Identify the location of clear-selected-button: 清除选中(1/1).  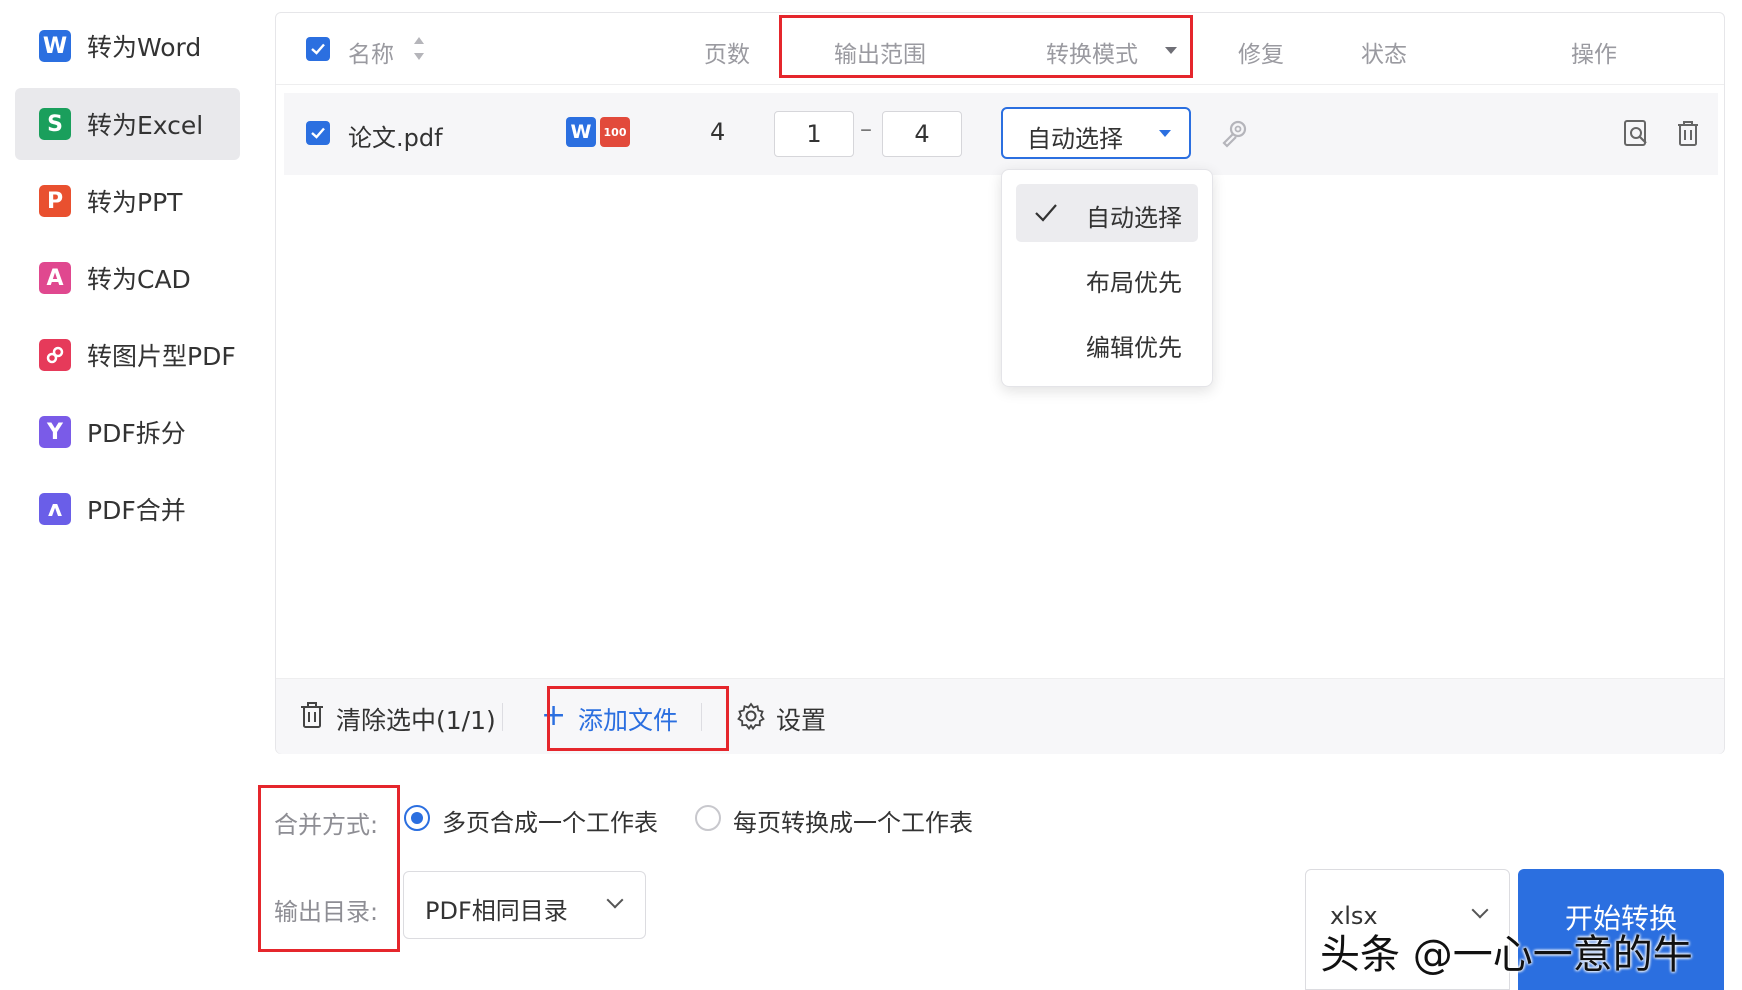
(416, 719).